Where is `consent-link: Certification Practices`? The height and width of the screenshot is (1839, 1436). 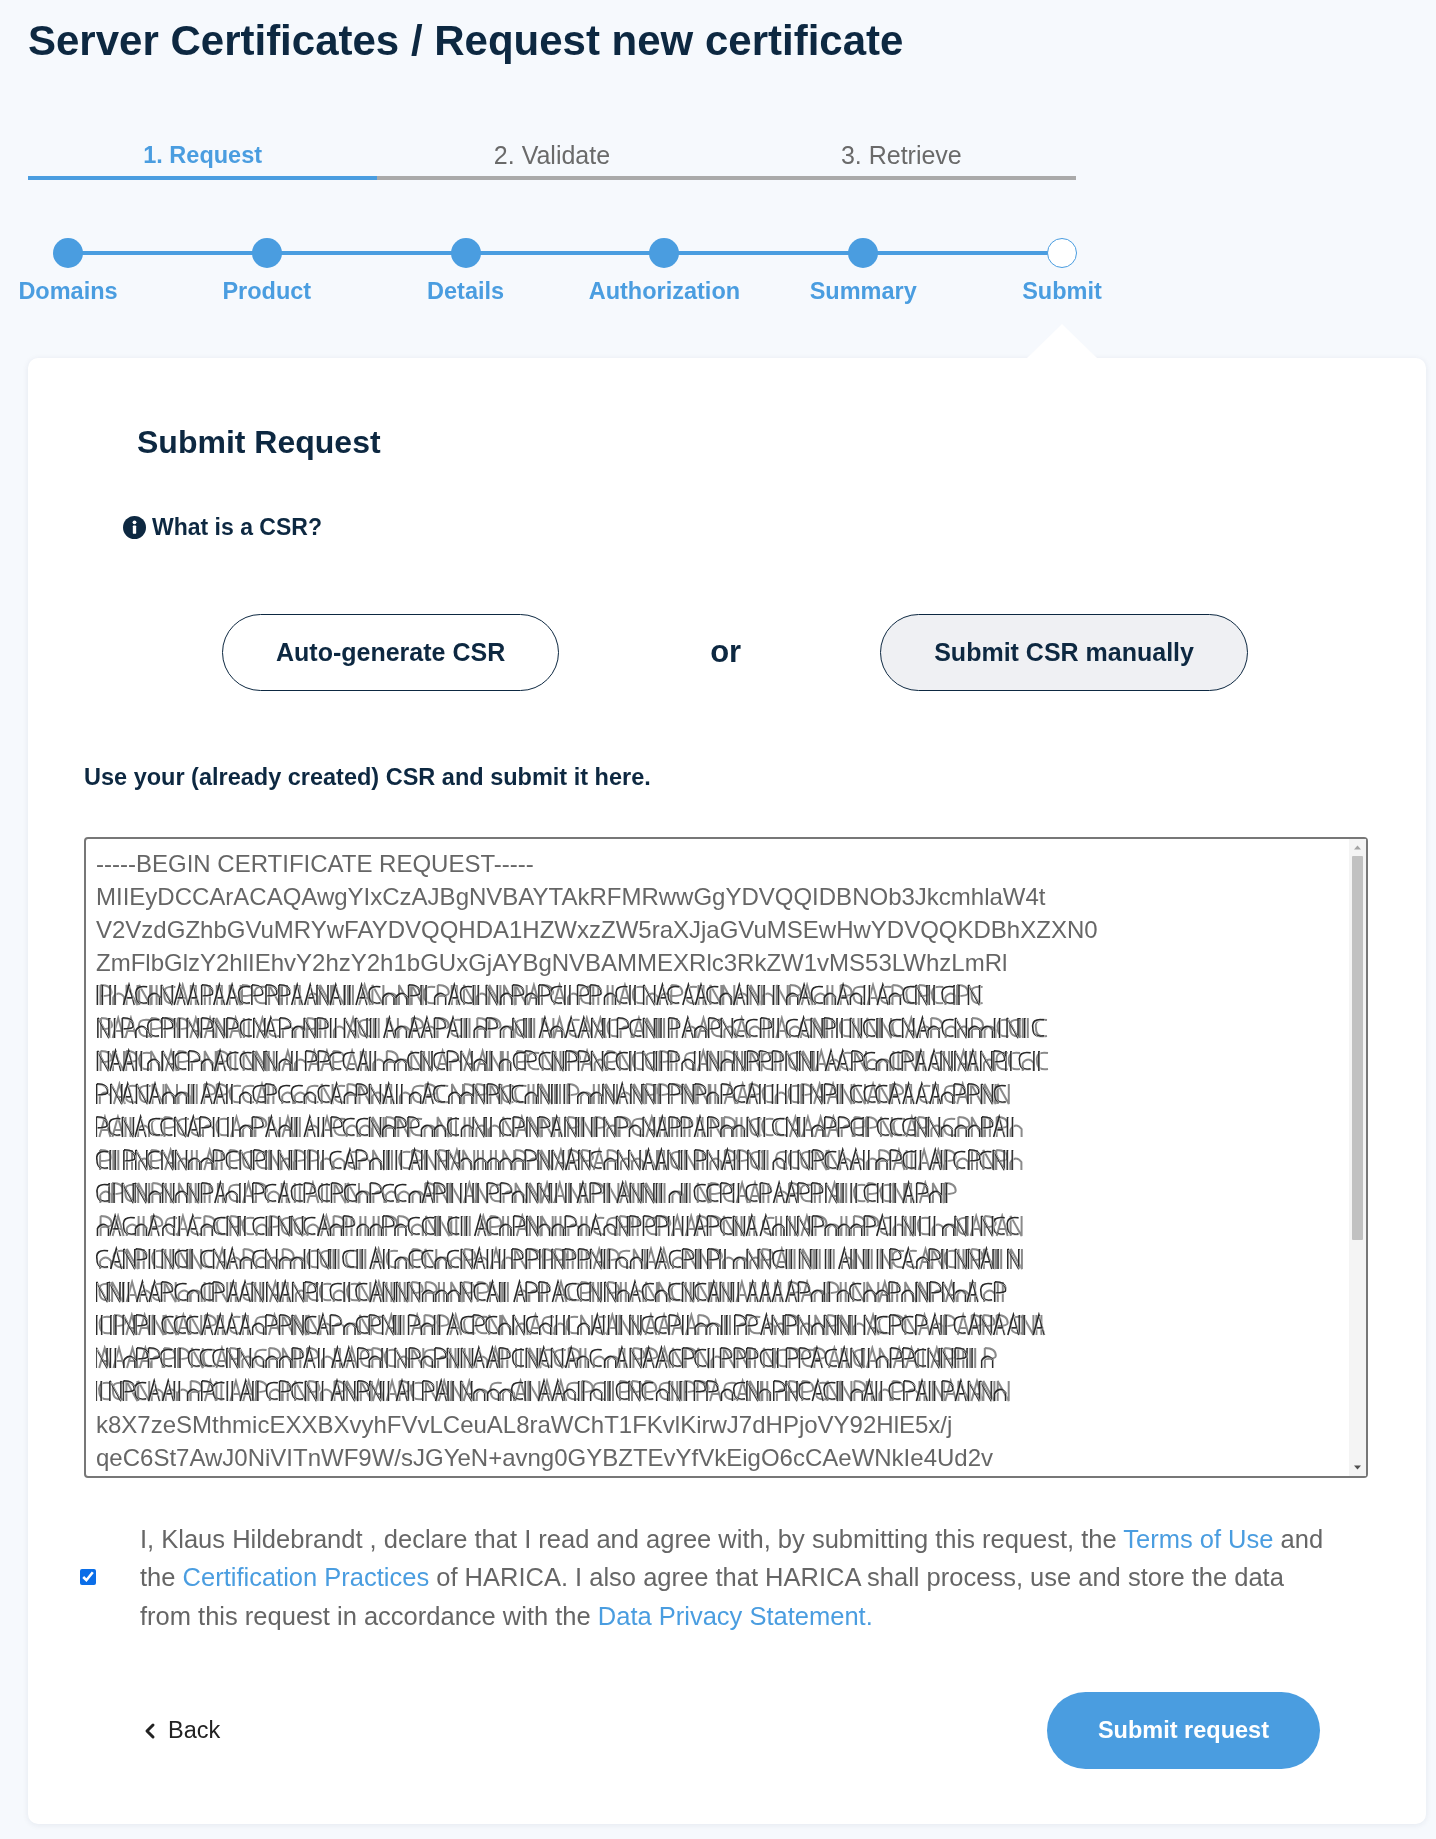
consent-link: Certification Practices is located at coordinates (306, 1577).